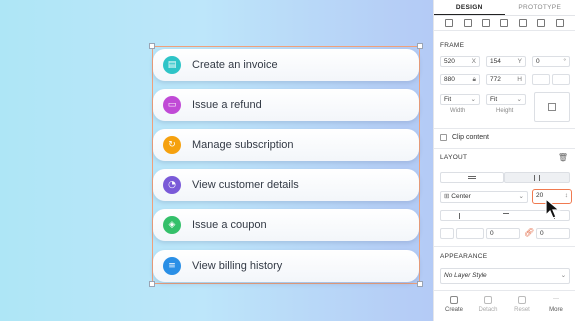  What do you see at coordinates (462, 216) in the screenshot?
I see `align-start-icon` at bounding box center [462, 216].